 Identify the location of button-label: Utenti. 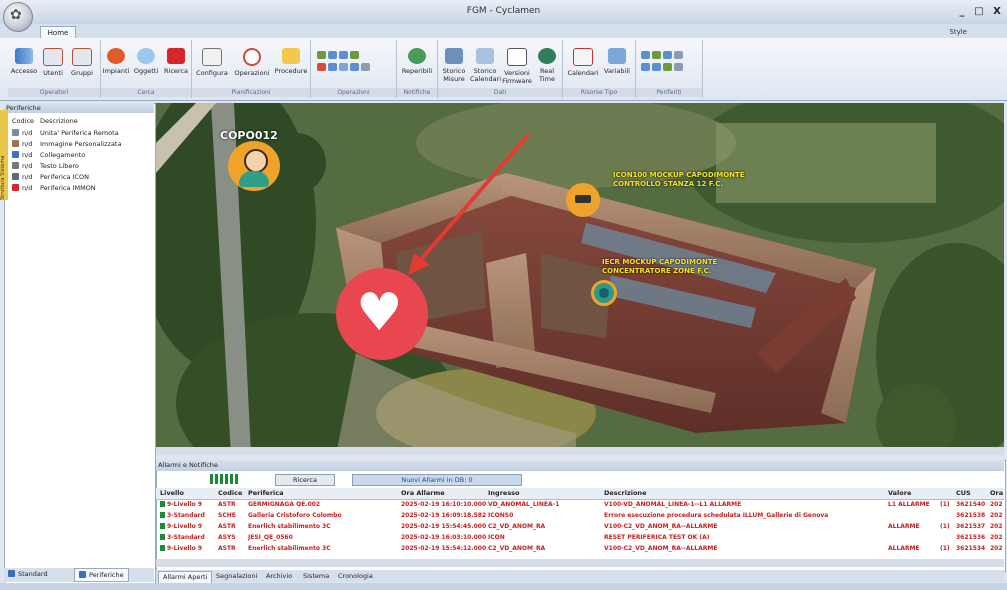
(53, 73).